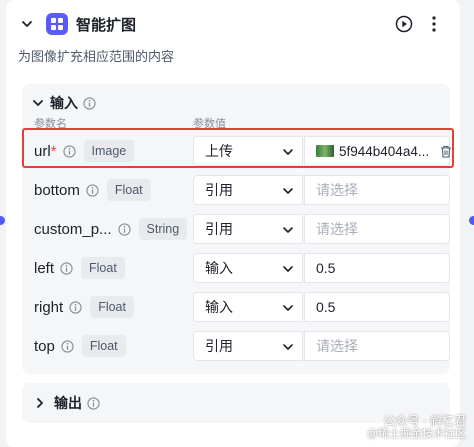  Describe the element at coordinates (471, 220) in the screenshot. I see `right-connector-handle` at that location.